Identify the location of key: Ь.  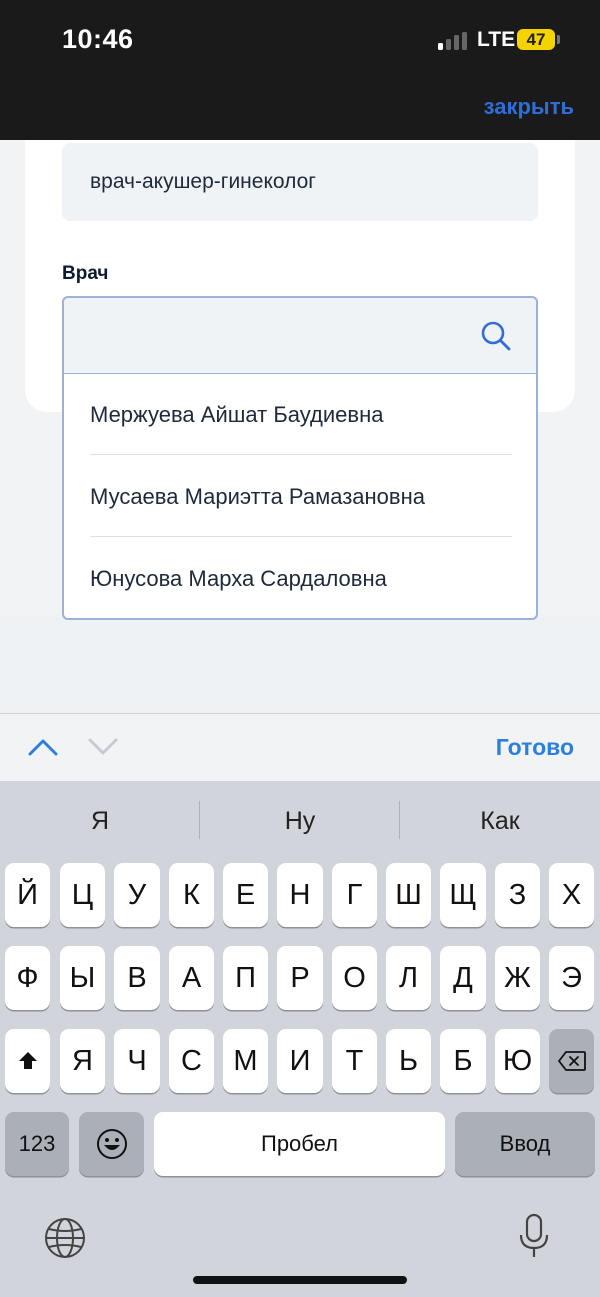
(408, 1061).